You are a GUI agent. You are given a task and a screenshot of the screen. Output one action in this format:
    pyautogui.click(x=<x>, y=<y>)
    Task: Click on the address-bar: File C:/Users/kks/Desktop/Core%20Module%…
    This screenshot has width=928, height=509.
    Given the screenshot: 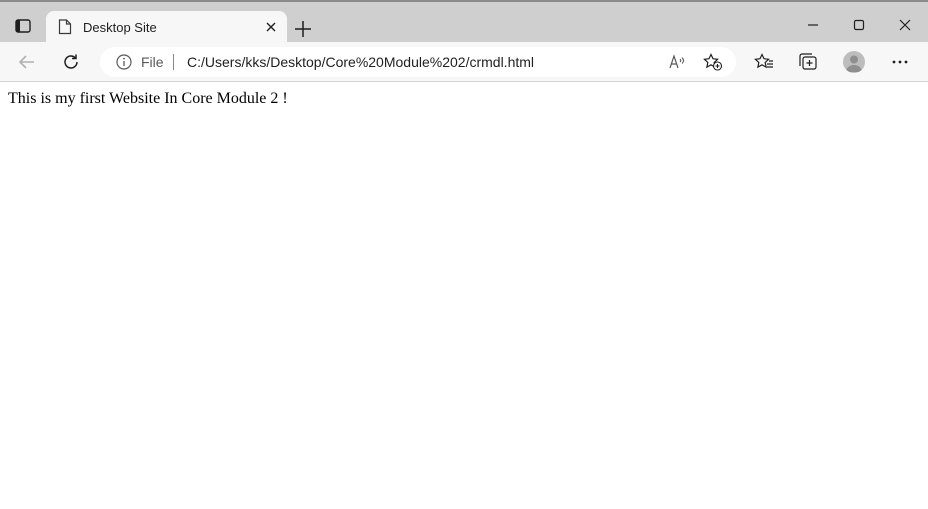 What is the action you would take?
    pyautogui.click(x=418, y=62)
    